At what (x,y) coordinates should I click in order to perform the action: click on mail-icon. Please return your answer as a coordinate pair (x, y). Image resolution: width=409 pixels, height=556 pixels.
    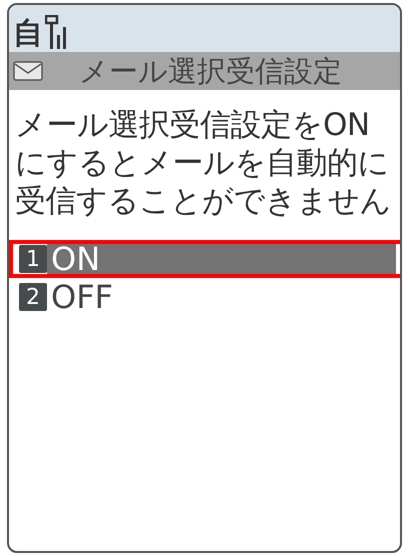
    Looking at the image, I should click on (28, 71).